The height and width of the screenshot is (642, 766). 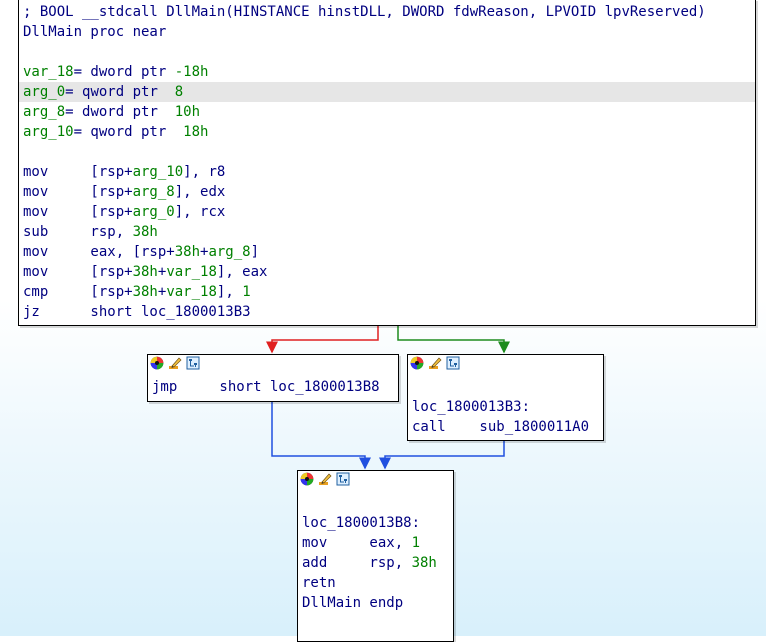 I want to click on code-line: cmp [rsp+38h+var_18], 1, so click(x=387, y=292).